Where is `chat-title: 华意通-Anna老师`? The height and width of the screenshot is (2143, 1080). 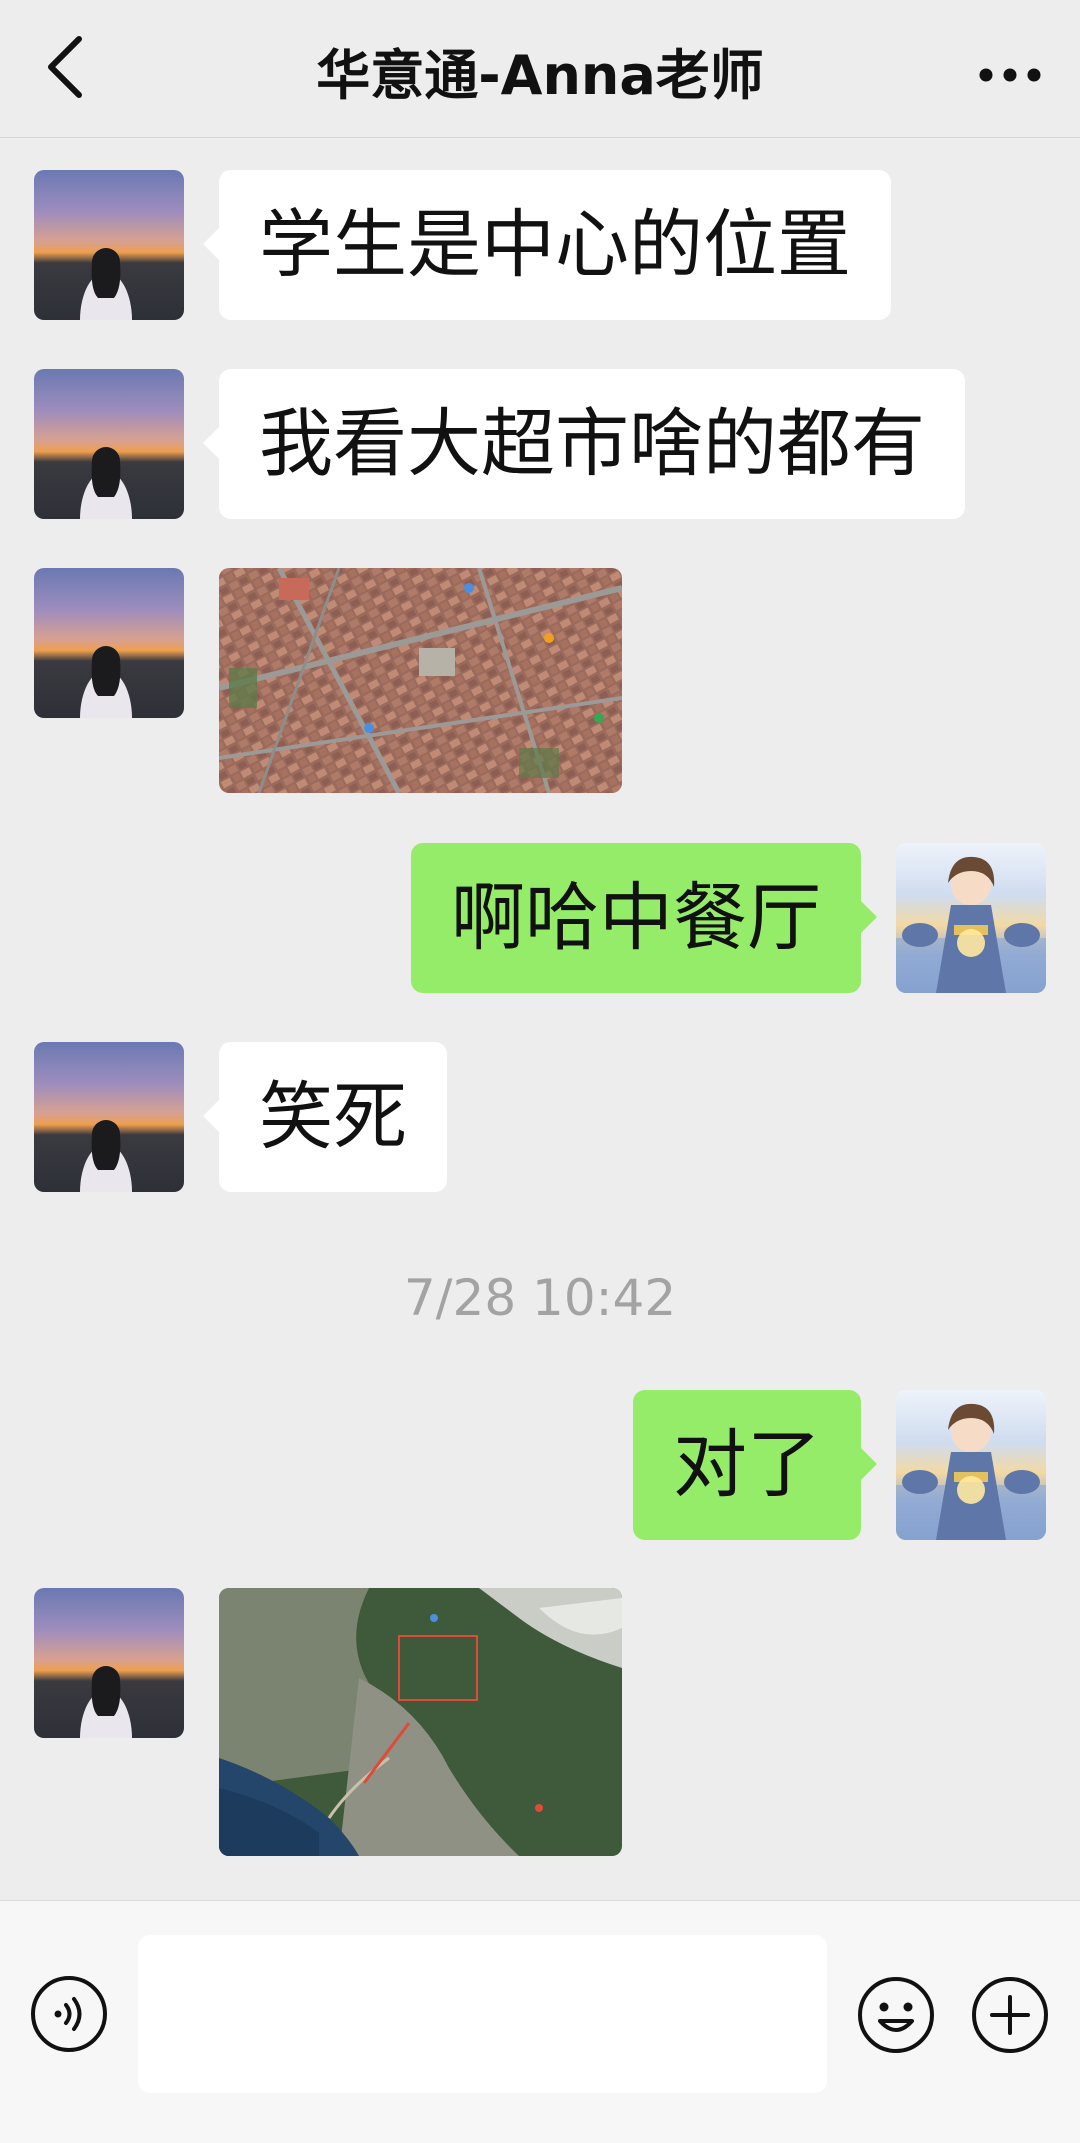 chat-title: 华意通-Anna老师 is located at coordinates (540, 75).